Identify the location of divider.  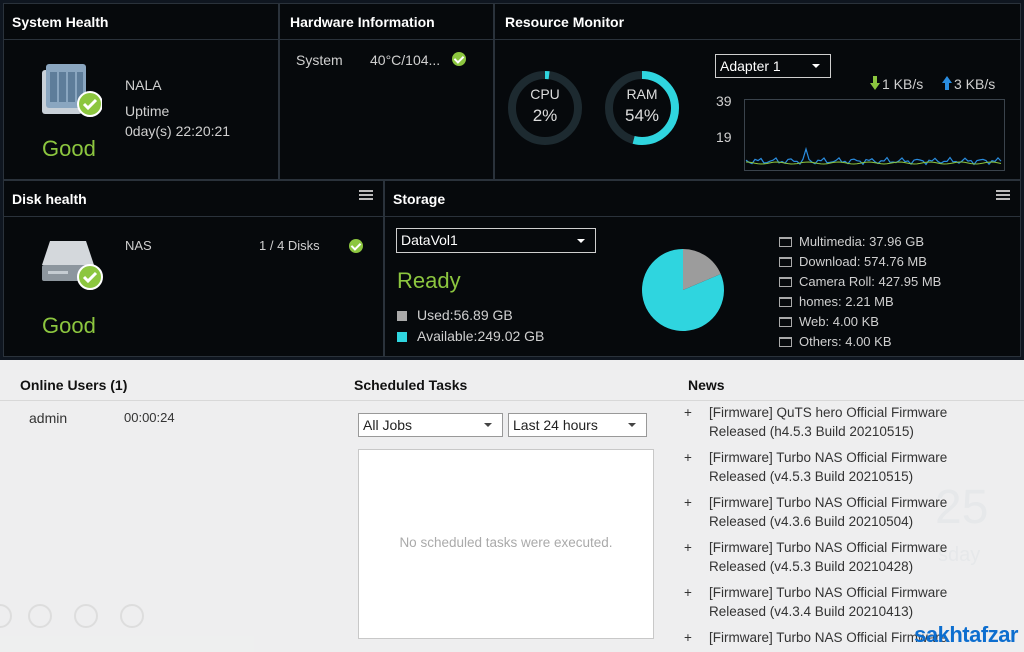
(512, 400).